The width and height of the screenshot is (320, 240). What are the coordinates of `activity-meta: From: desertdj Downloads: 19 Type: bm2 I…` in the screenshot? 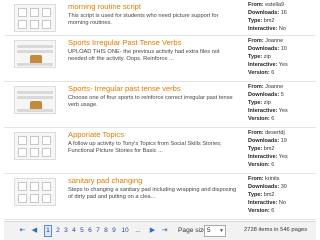 It's located at (281, 149).